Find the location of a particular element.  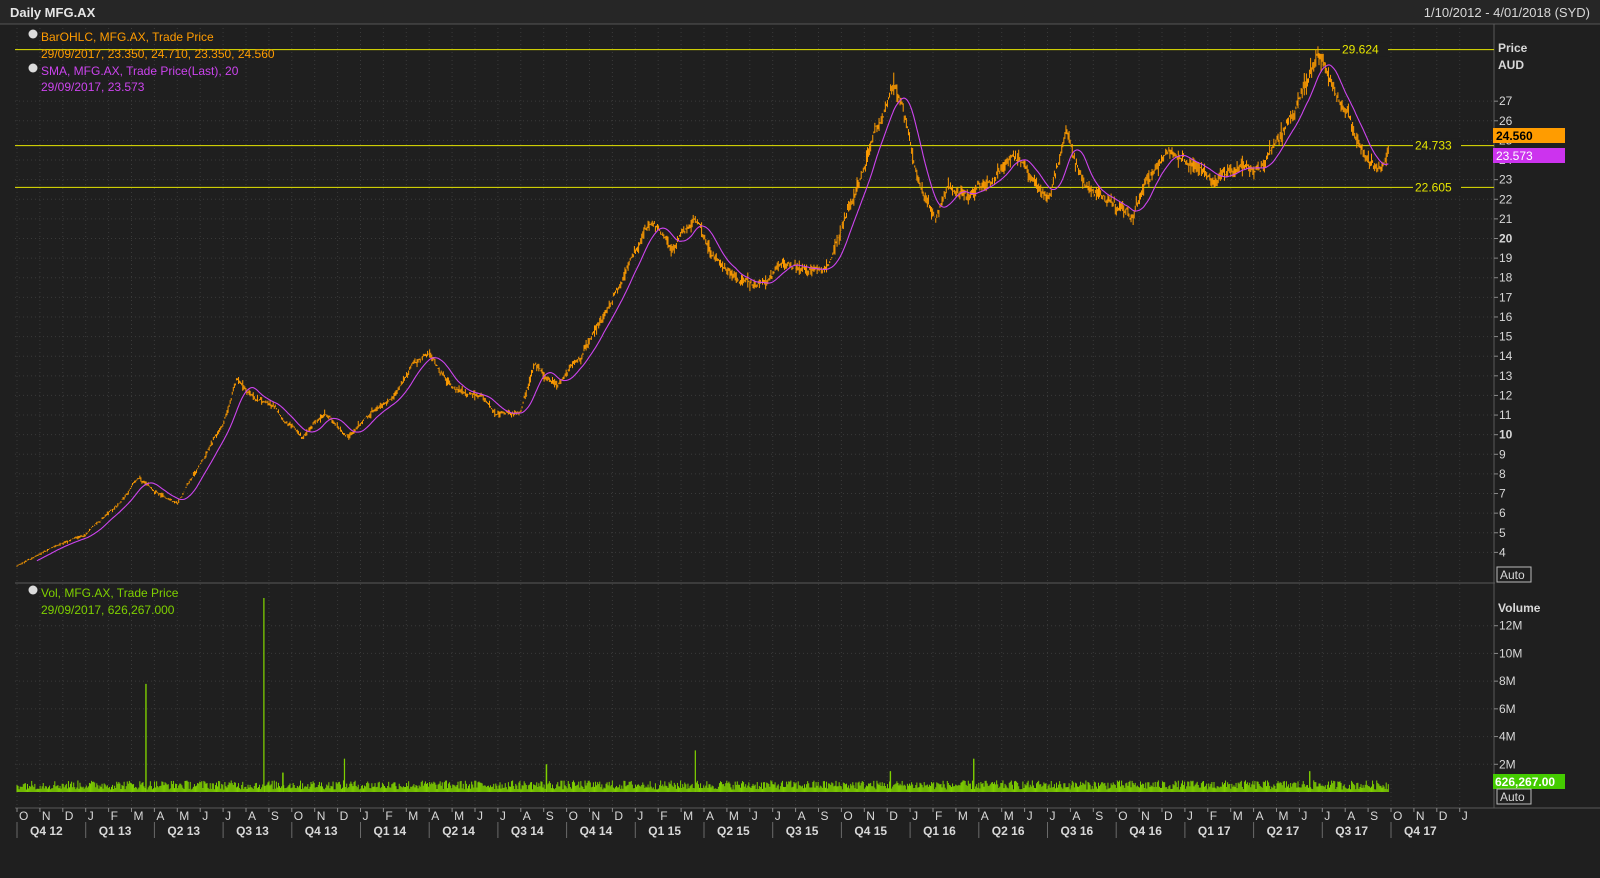

quarter-label: Q4 16 is located at coordinates (1145, 831).